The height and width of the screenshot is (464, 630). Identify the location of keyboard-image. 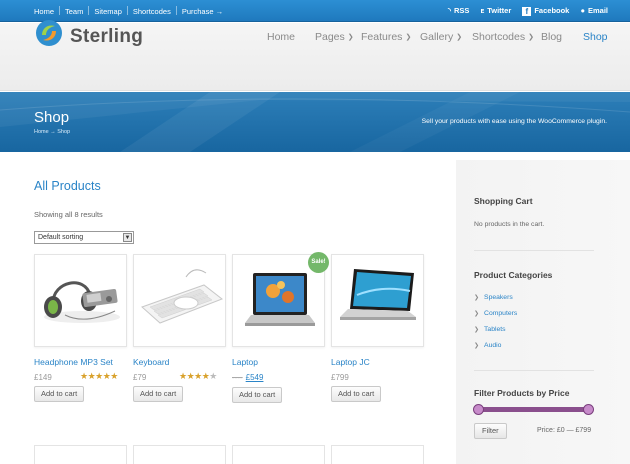
(182, 296).